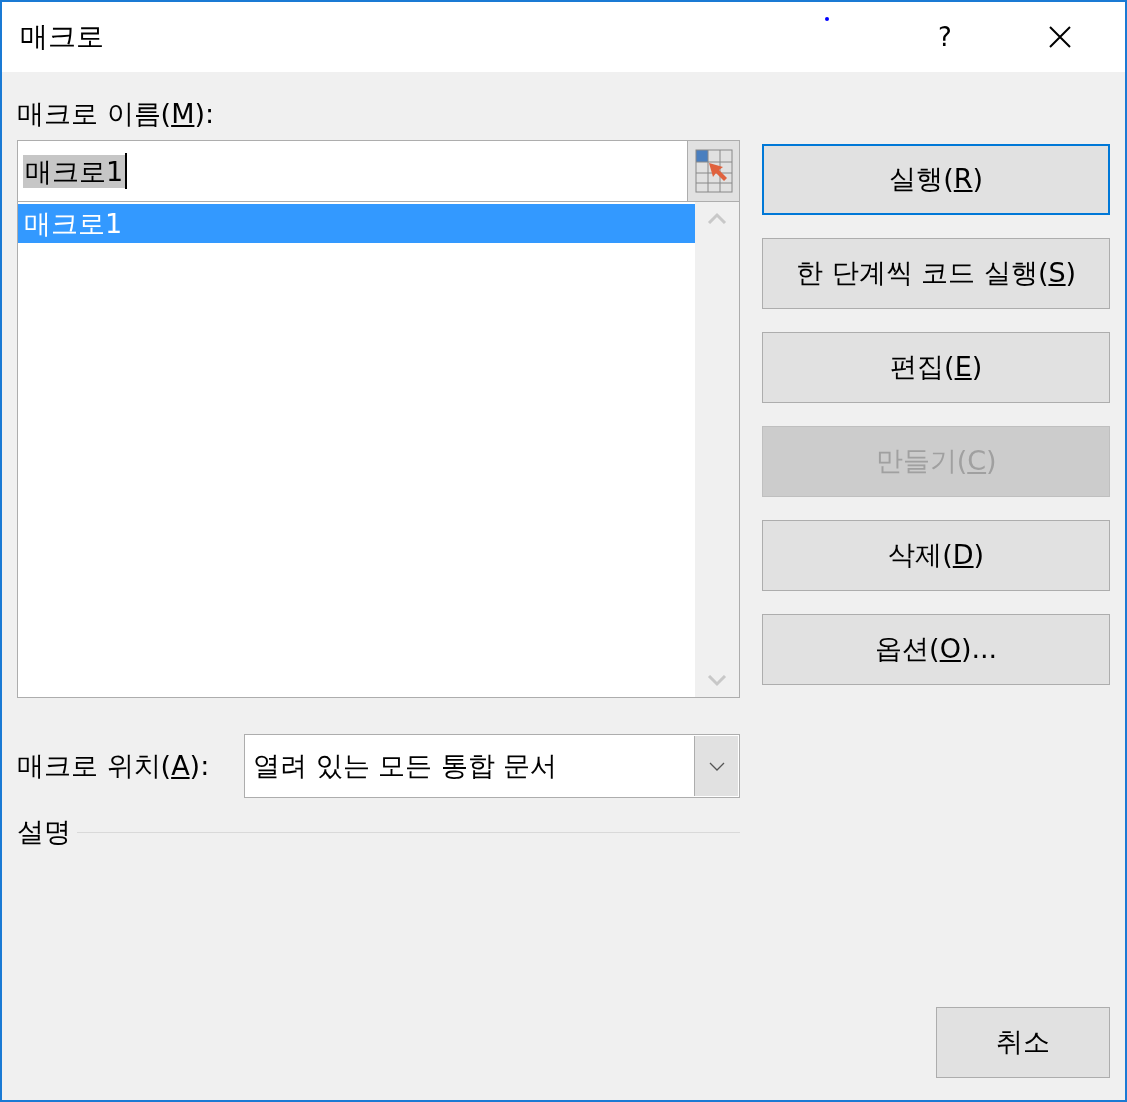 The height and width of the screenshot is (1102, 1127). I want to click on macro-name-label: 매크로 이름(M):, so click(116, 114).